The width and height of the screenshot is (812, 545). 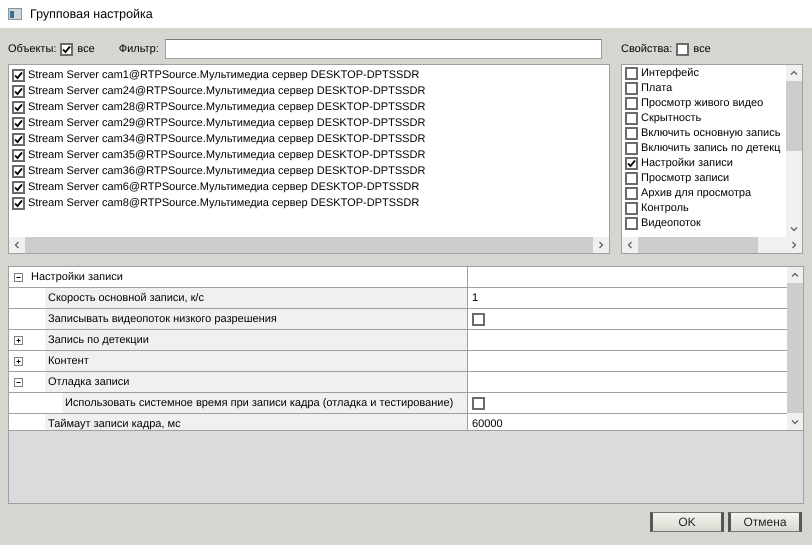 What do you see at coordinates (264, 403) in the screenshot?
I see `property-name: Использовать системное время при записи кадра (отладка и тестирование)` at bounding box center [264, 403].